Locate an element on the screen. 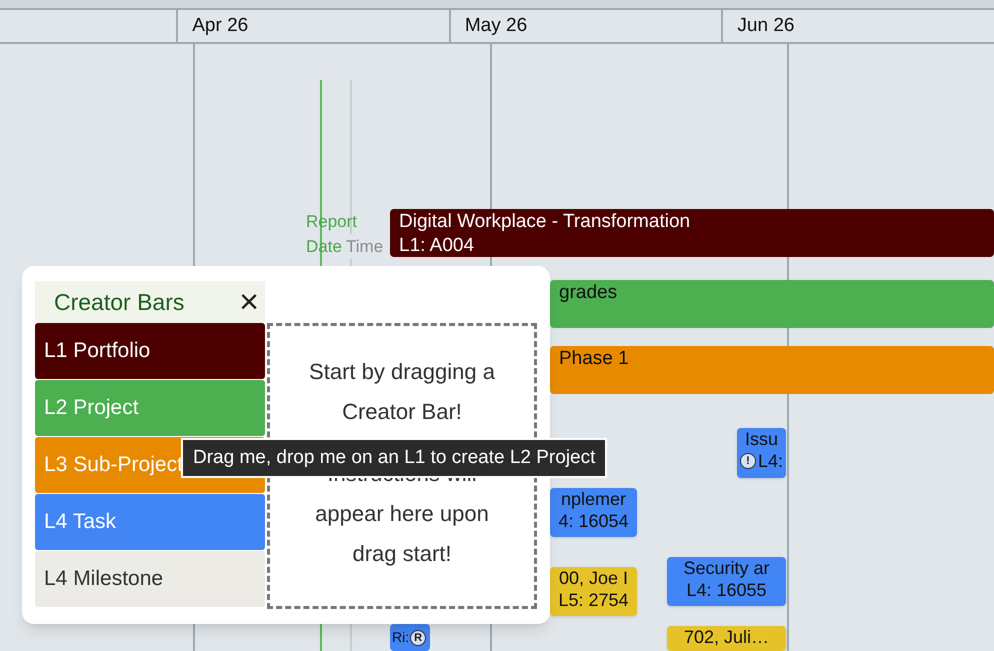 This screenshot has height=651, width=994. panel-title: Creator Bars is located at coordinates (119, 302).